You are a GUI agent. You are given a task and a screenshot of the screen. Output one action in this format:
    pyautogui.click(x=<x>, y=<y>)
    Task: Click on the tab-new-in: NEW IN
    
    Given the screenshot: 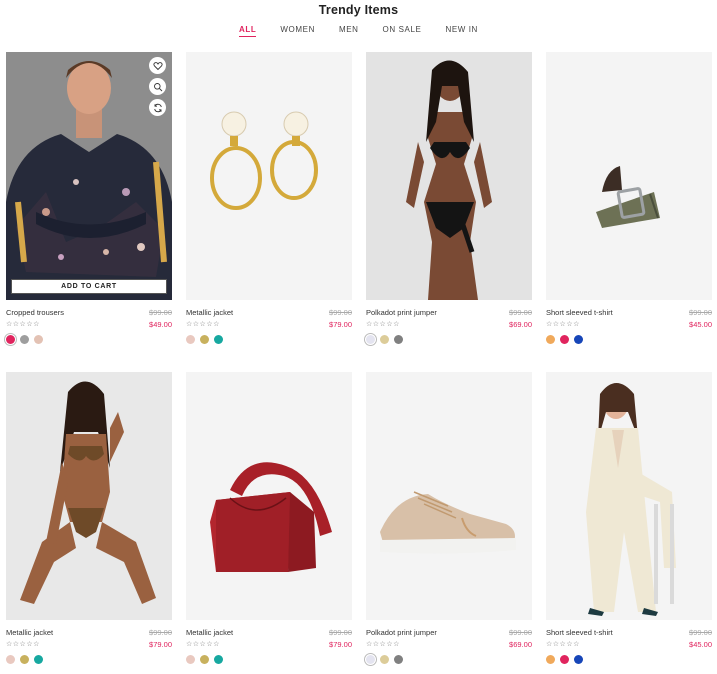 What is the action you would take?
    pyautogui.click(x=461, y=31)
    